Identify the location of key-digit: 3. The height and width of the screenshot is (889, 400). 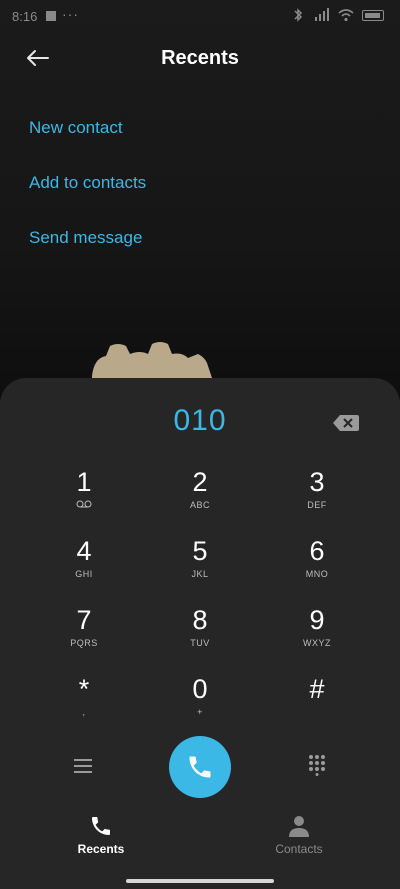
(317, 482).